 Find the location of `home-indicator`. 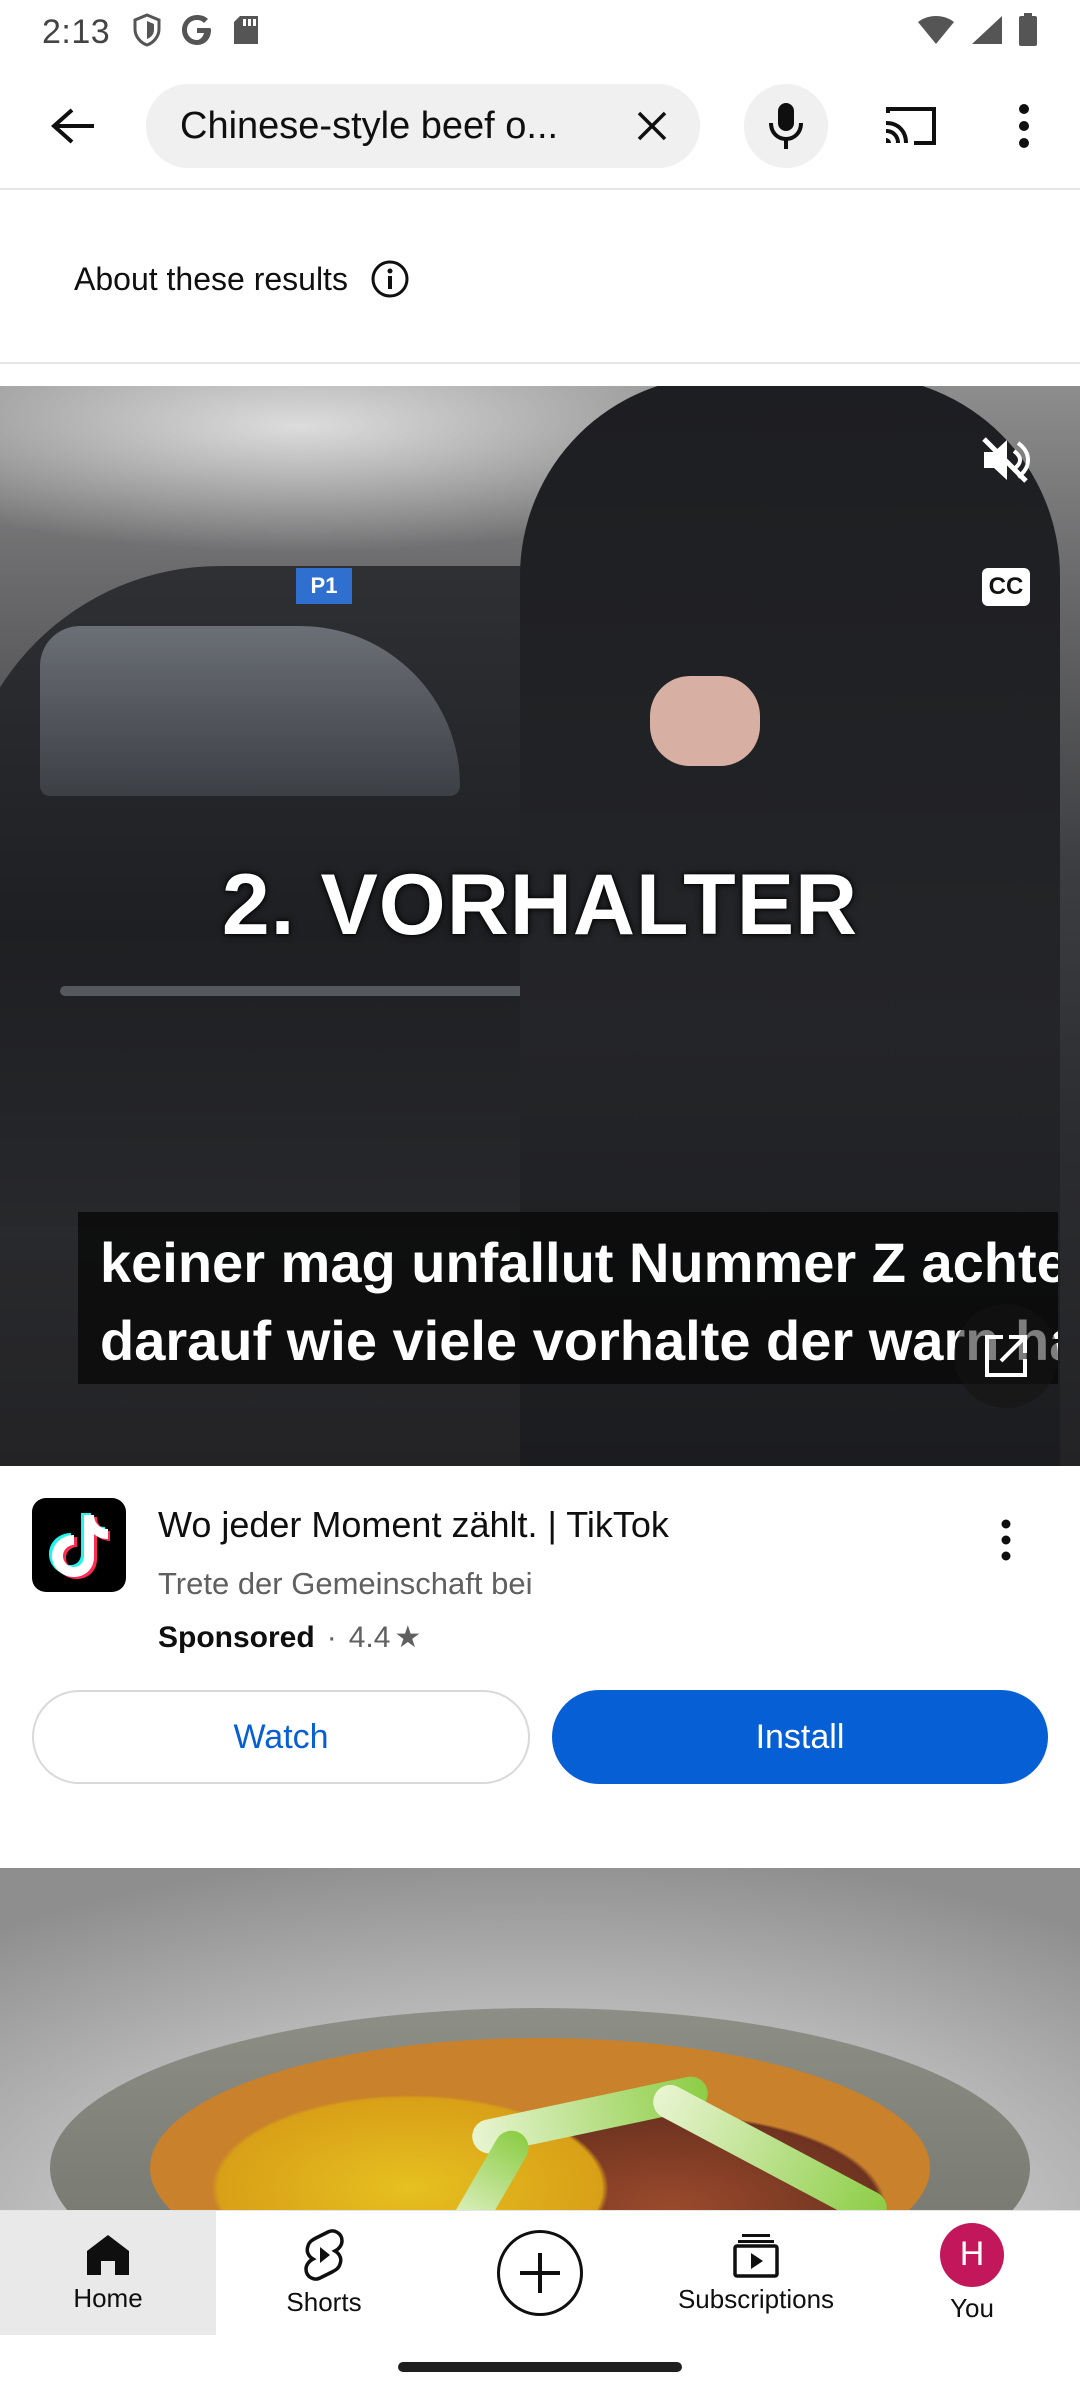

home-indicator is located at coordinates (540, 2367).